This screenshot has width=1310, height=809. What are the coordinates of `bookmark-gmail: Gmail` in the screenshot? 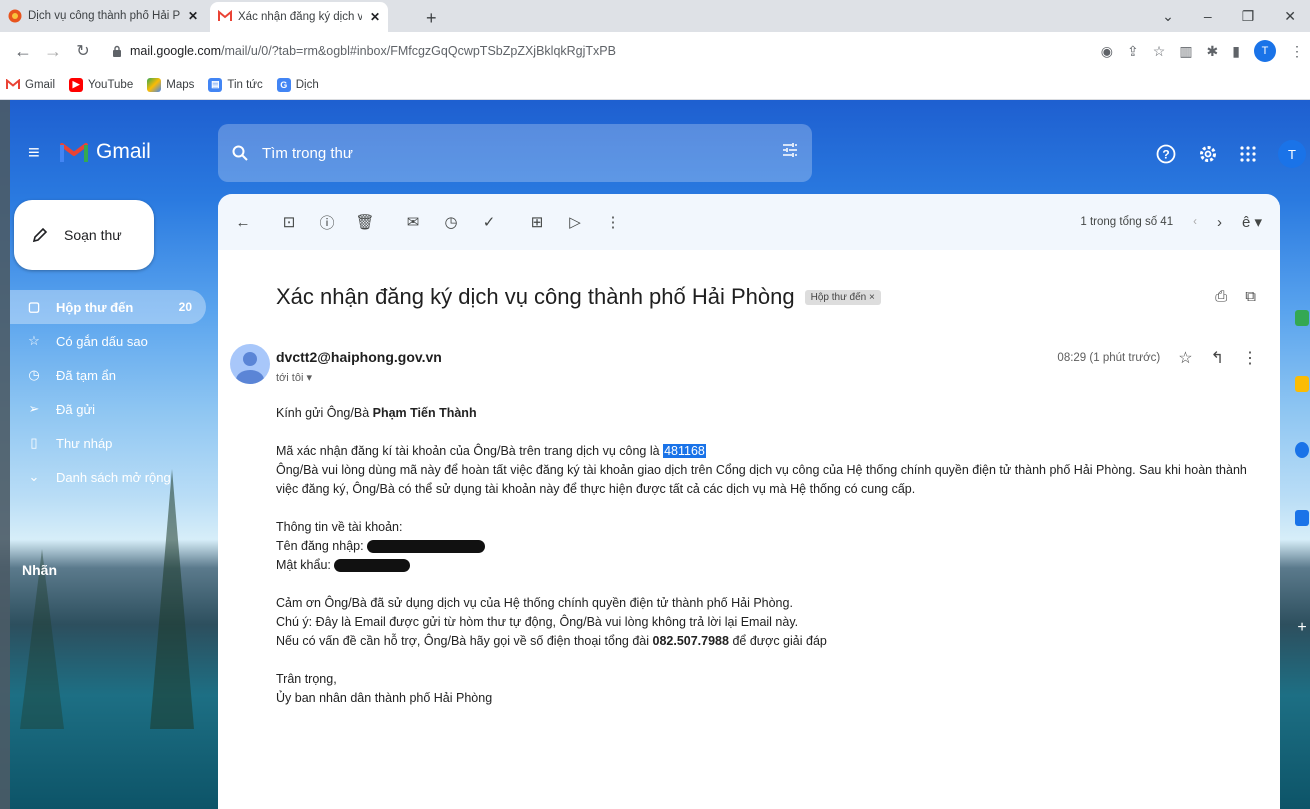 It's located at (30, 85).